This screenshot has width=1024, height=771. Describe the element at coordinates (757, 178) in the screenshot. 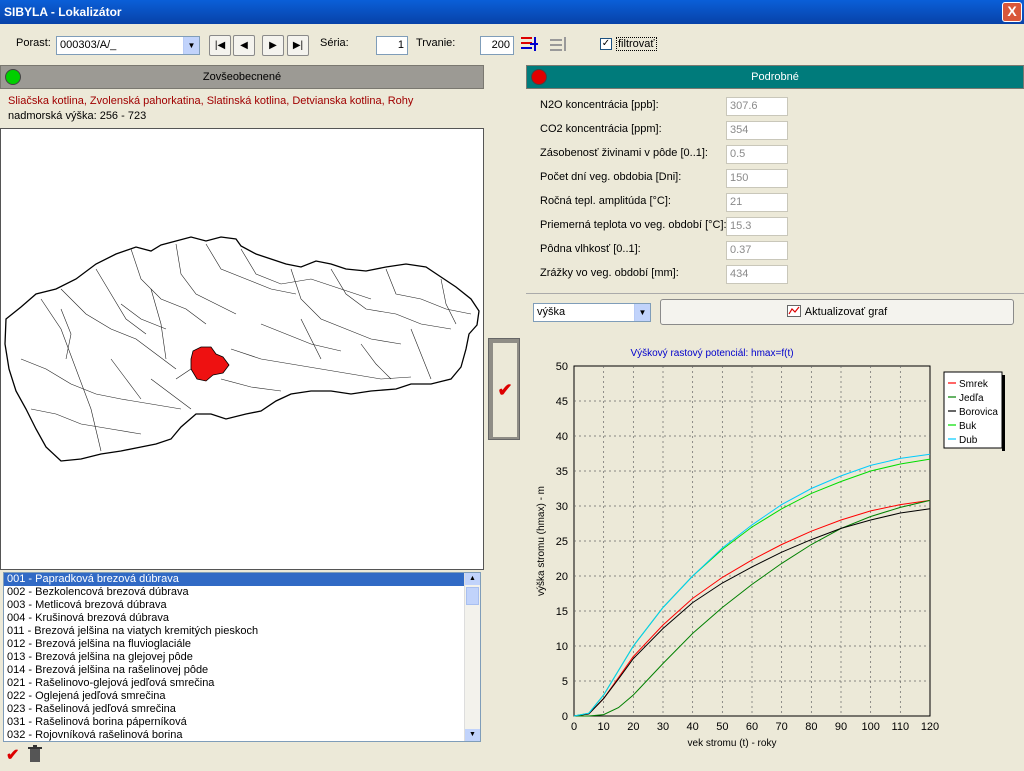

I see `param-value-field: 150` at that location.